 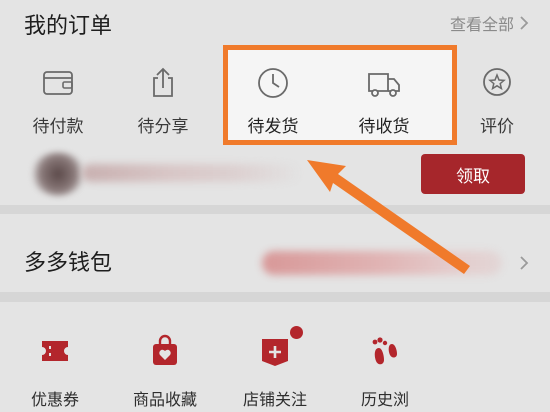 I want to click on order-item-pending-receipt: 待收货, so click(x=384, y=104).